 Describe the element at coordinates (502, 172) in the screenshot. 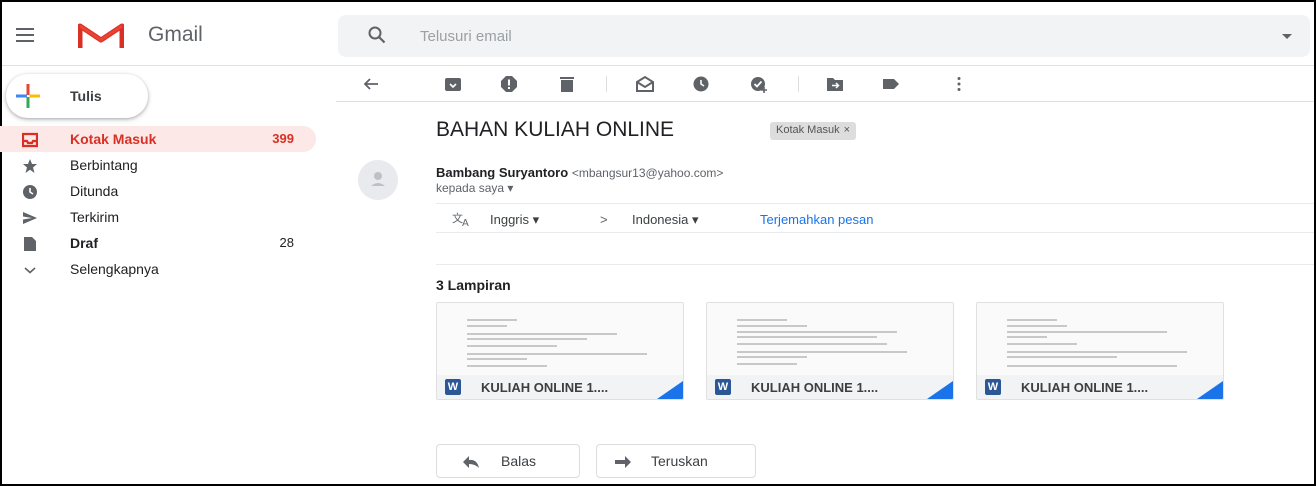

I see `sender-name: Bambang Suryantoro` at that location.